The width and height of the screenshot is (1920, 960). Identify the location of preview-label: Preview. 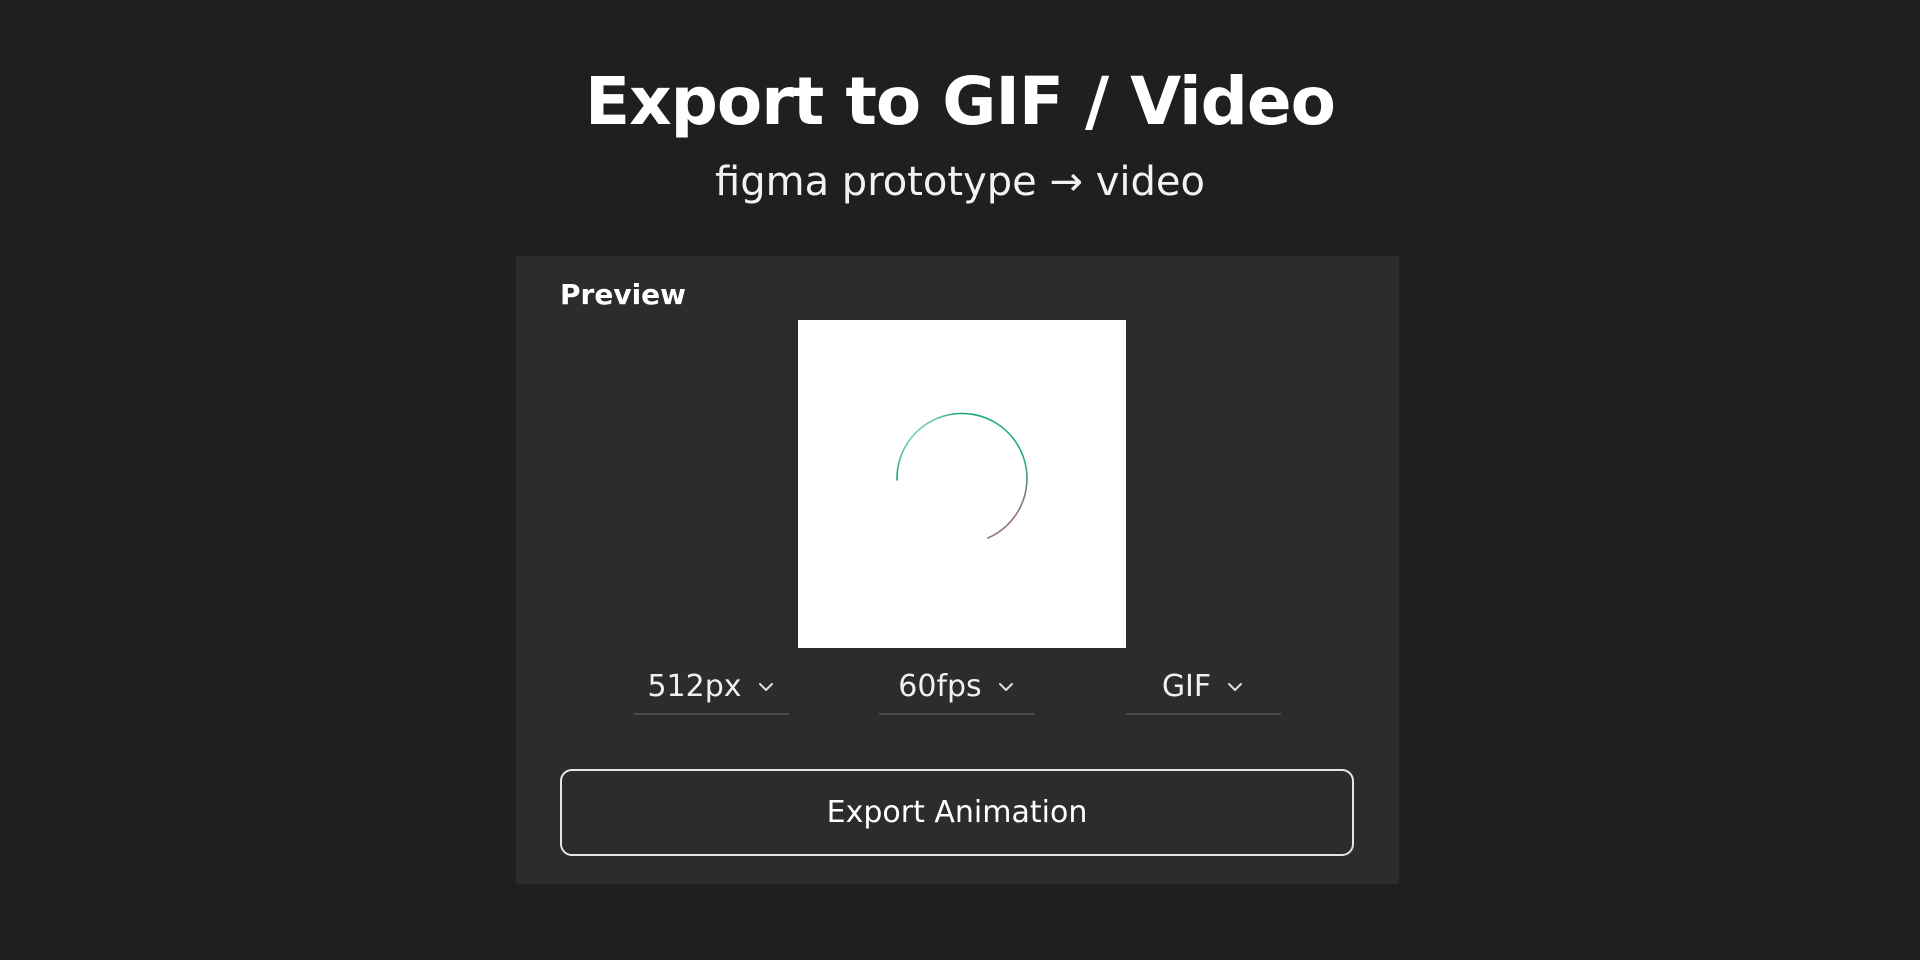
(623, 294).